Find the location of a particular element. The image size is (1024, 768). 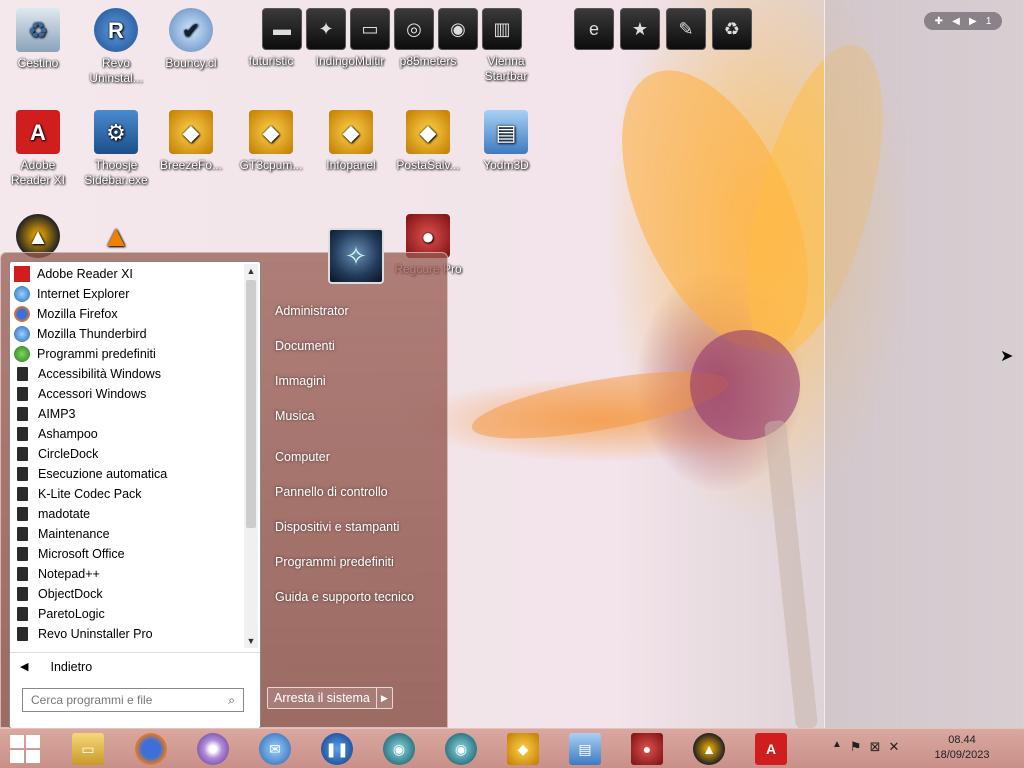

desktop-icon-p85meters: p85meters is located at coordinates (428, 61).